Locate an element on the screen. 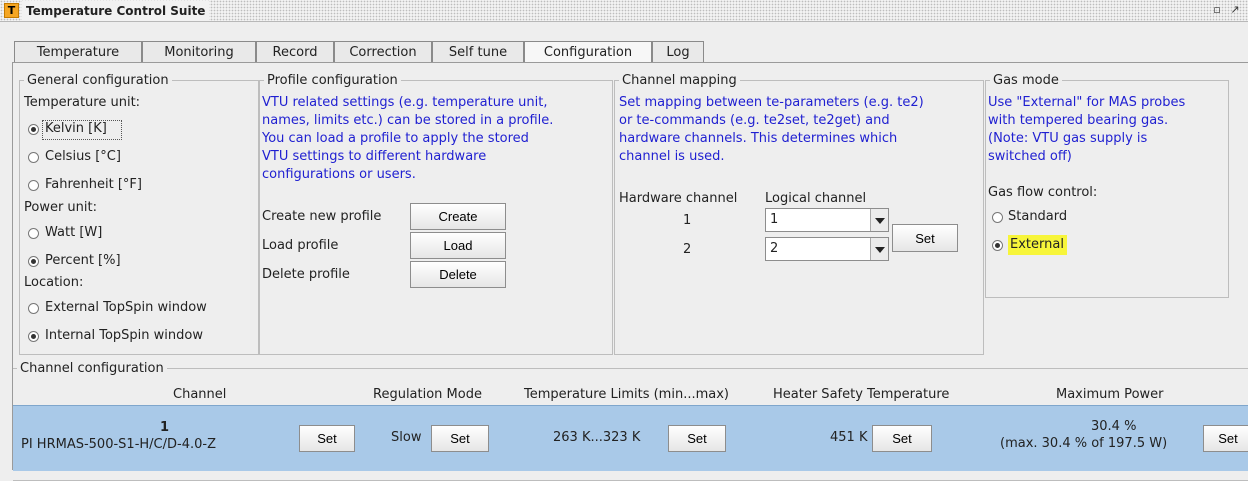 Image resolution: width=1248 pixels, height=481 pixels. tab-record: Record is located at coordinates (295, 52).